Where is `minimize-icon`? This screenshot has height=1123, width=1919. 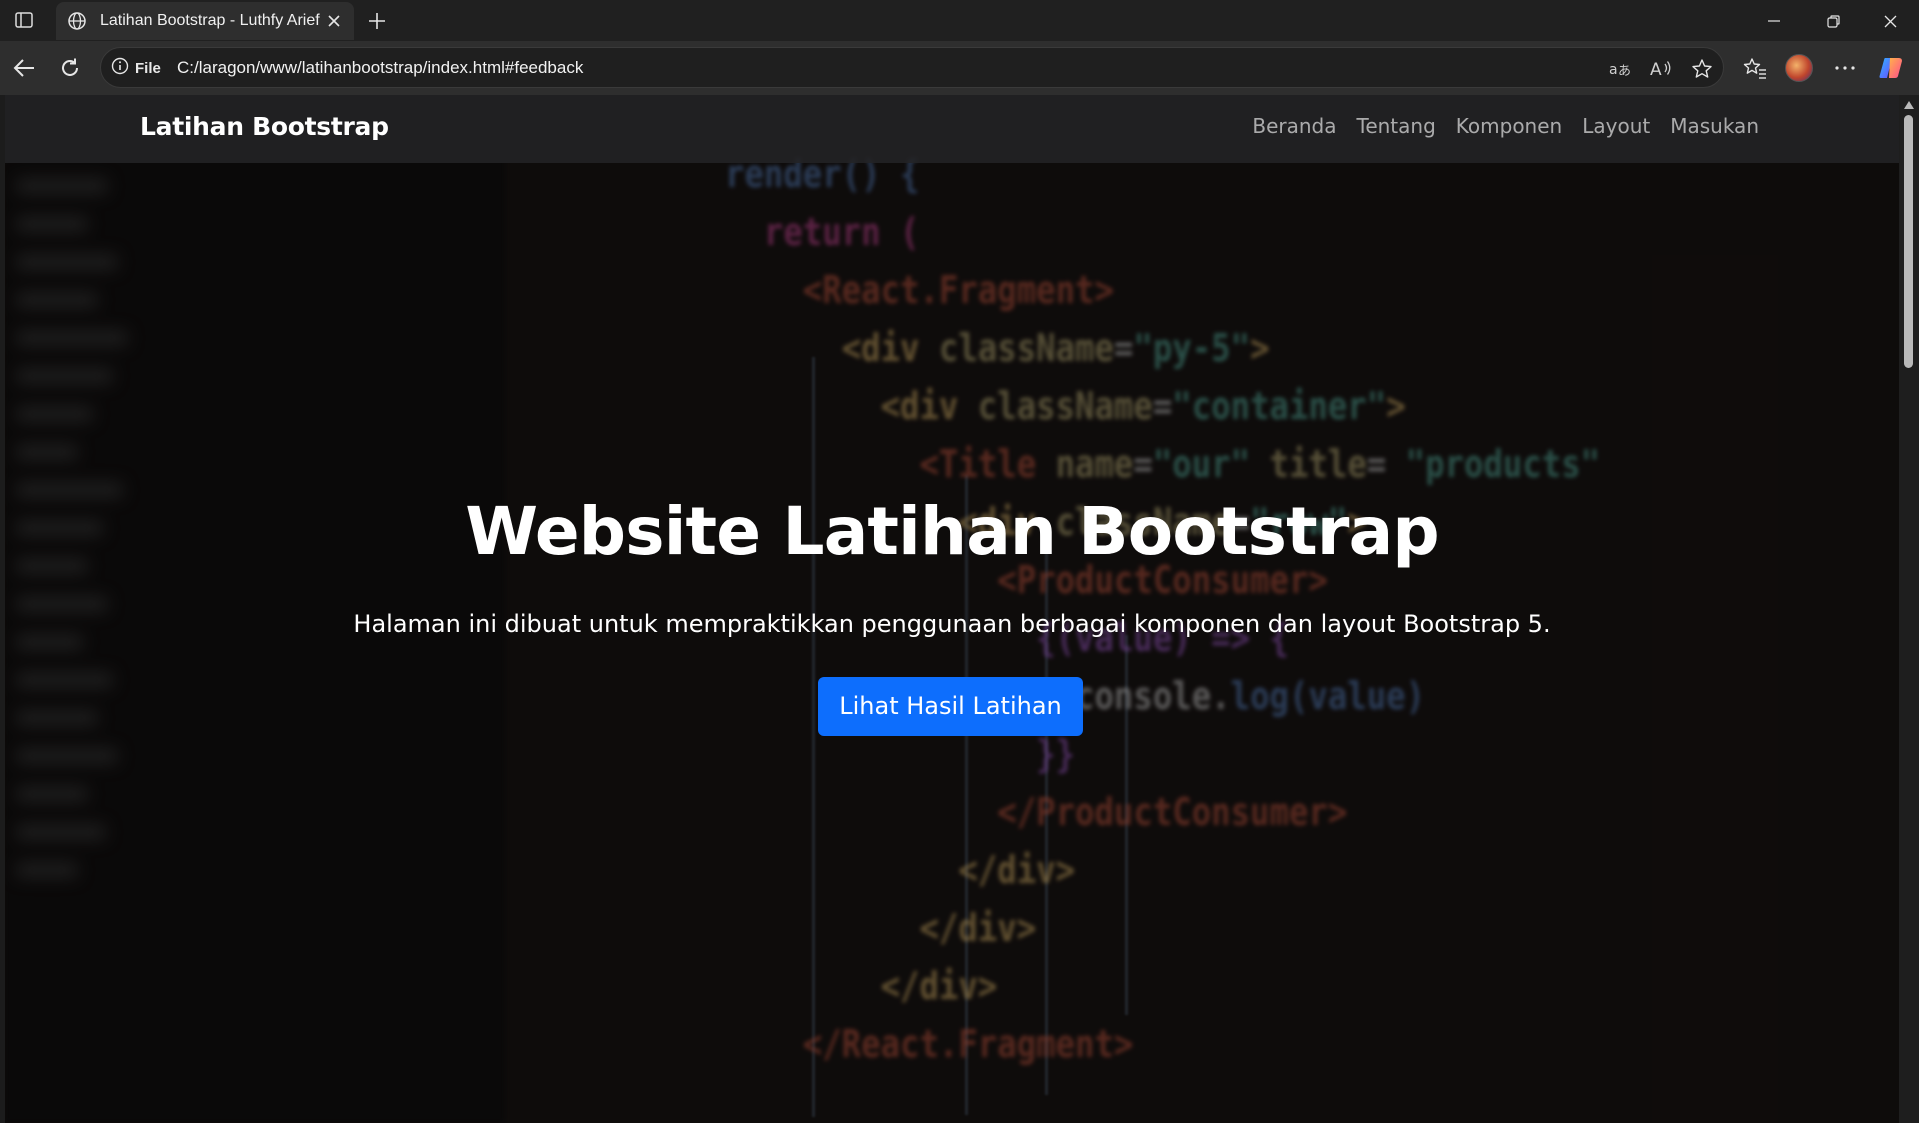
minimize-icon is located at coordinates (1774, 21).